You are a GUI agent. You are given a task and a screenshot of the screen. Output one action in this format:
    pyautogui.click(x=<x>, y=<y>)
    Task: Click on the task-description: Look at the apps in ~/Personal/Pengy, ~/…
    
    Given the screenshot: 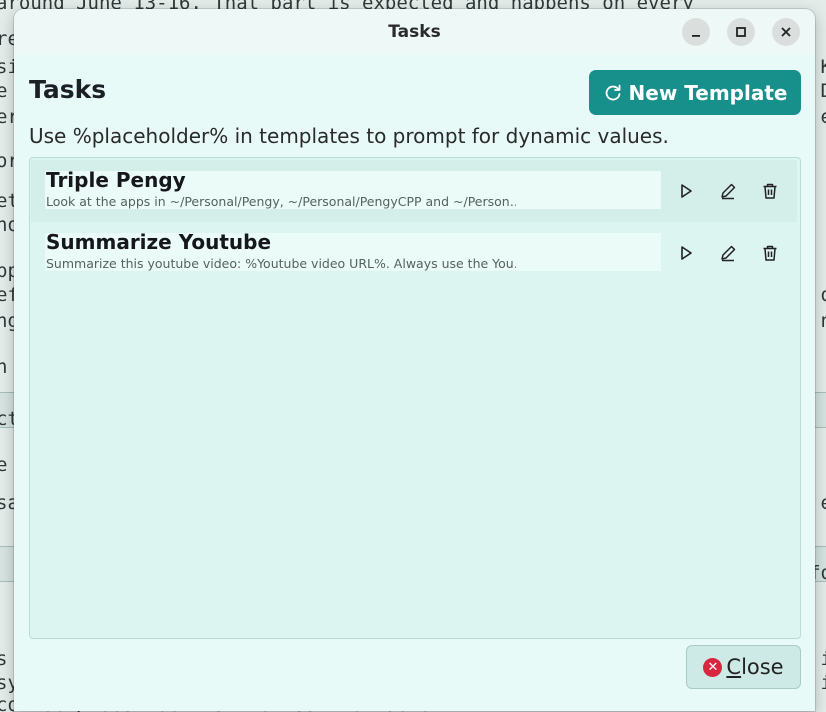 What is the action you would take?
    pyautogui.click(x=281, y=201)
    